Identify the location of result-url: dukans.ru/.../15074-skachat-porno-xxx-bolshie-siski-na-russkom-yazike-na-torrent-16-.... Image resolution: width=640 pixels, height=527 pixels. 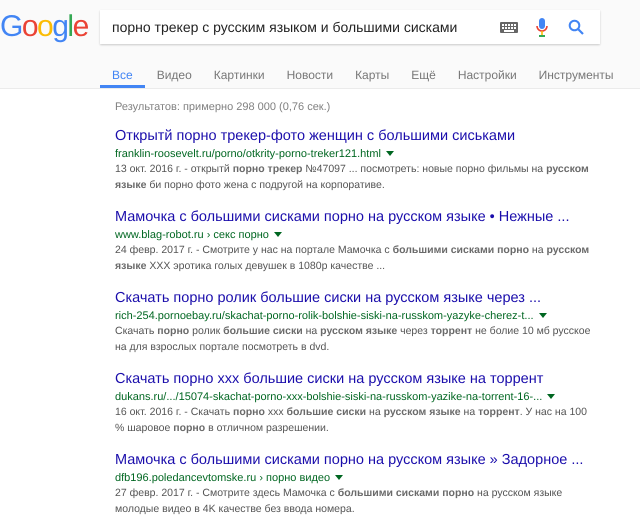
(328, 396).